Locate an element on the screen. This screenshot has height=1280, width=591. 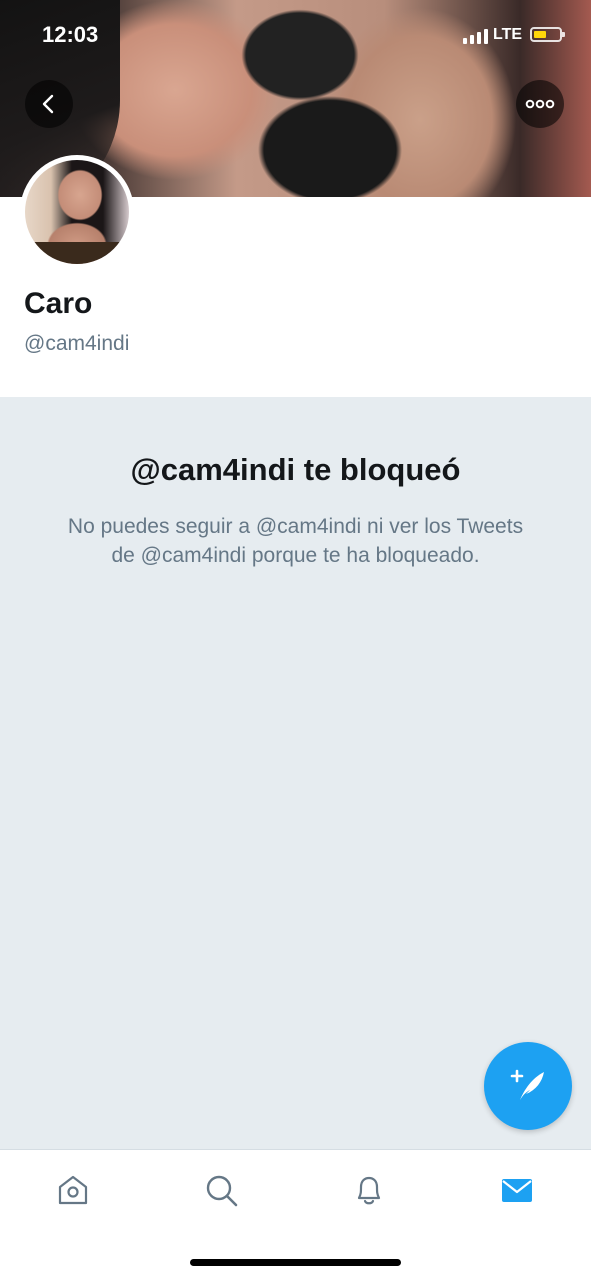
avatar-image is located at coordinates (77, 212).